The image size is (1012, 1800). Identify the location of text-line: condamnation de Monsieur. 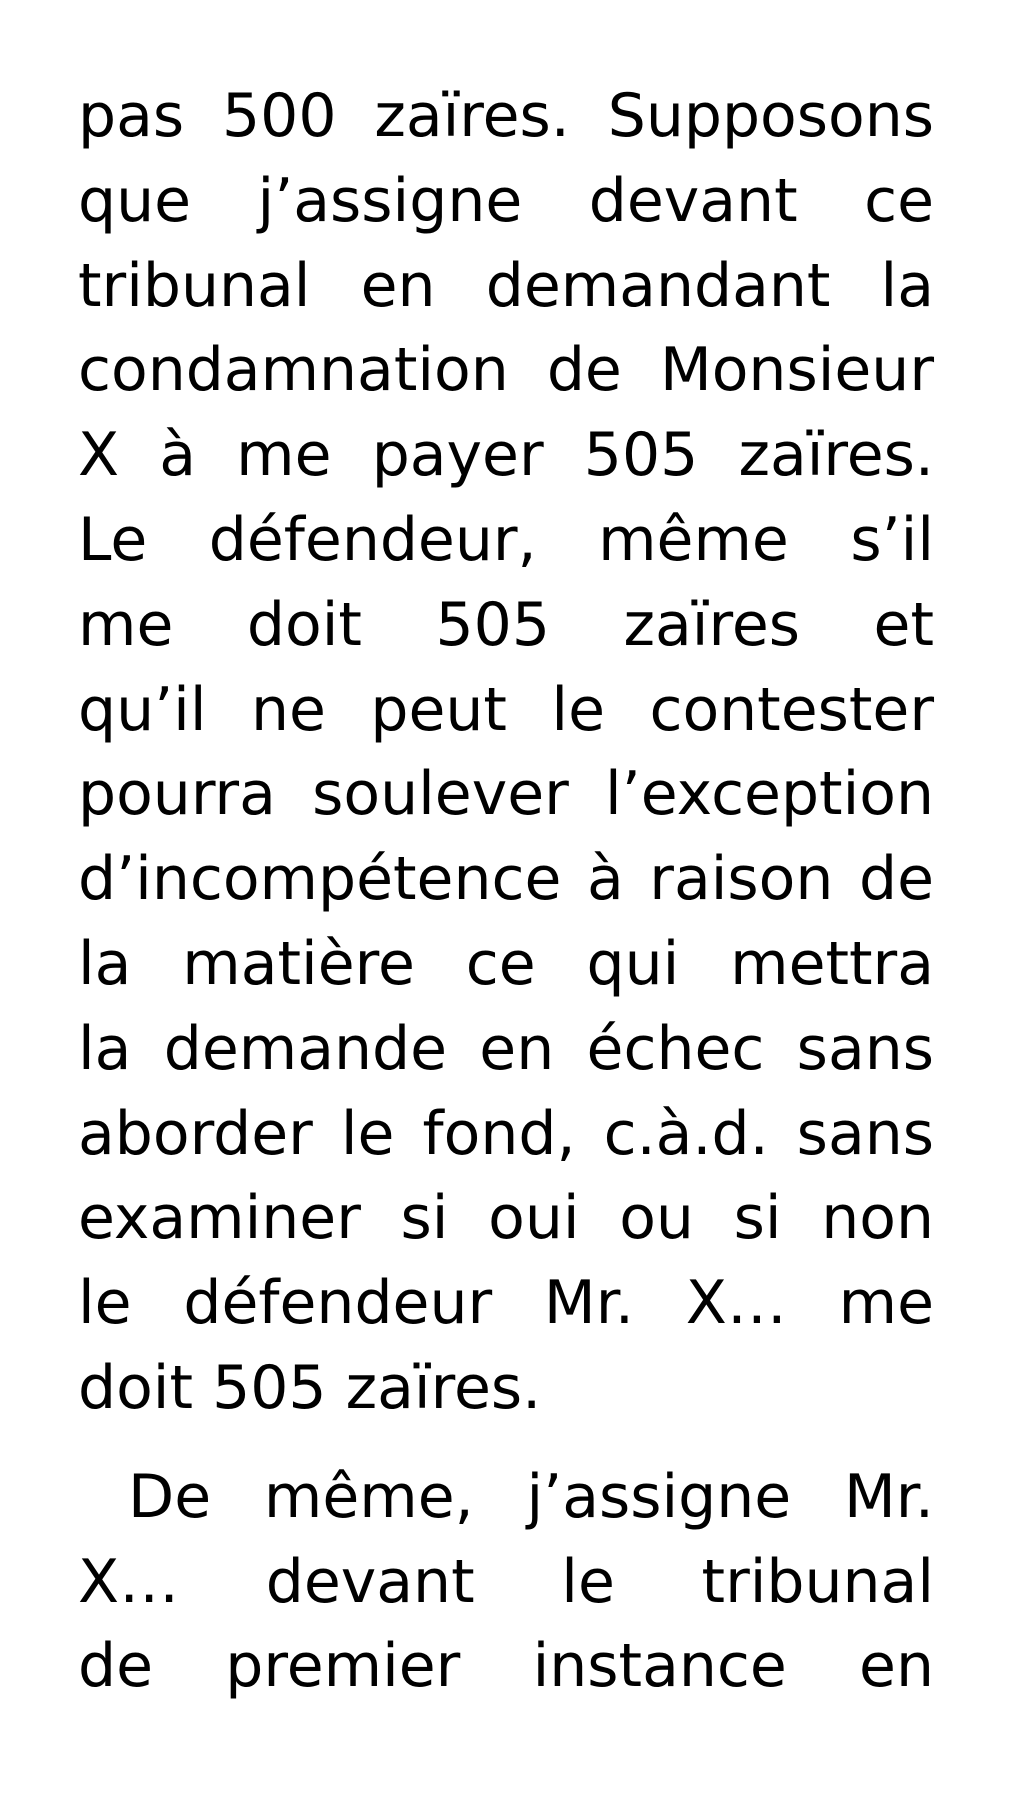
(506, 370).